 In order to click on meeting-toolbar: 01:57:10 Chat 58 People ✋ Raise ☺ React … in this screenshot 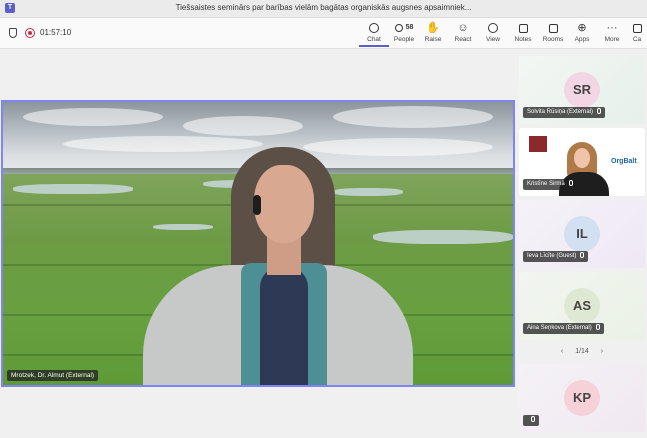, I will do `click(323, 33)`.